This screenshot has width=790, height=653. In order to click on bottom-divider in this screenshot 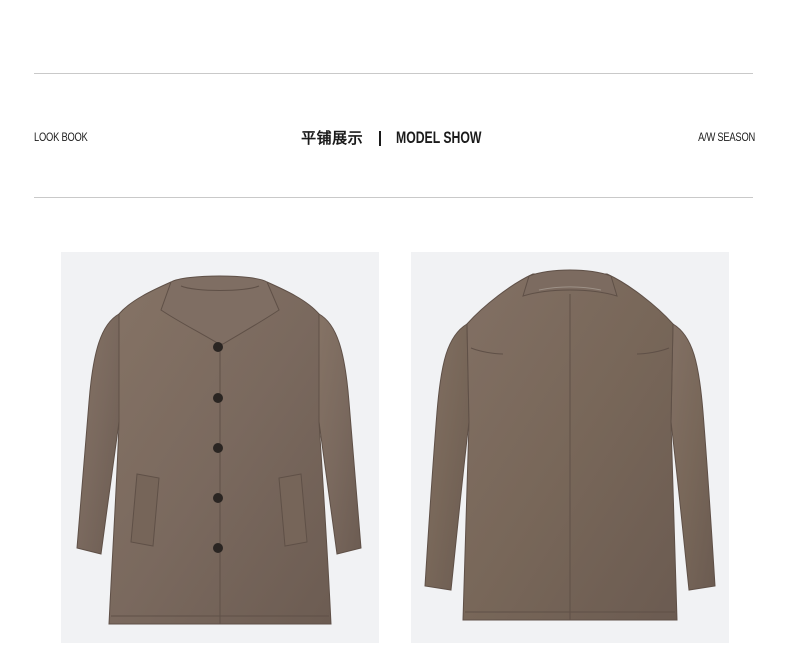, I will do `click(393, 197)`.